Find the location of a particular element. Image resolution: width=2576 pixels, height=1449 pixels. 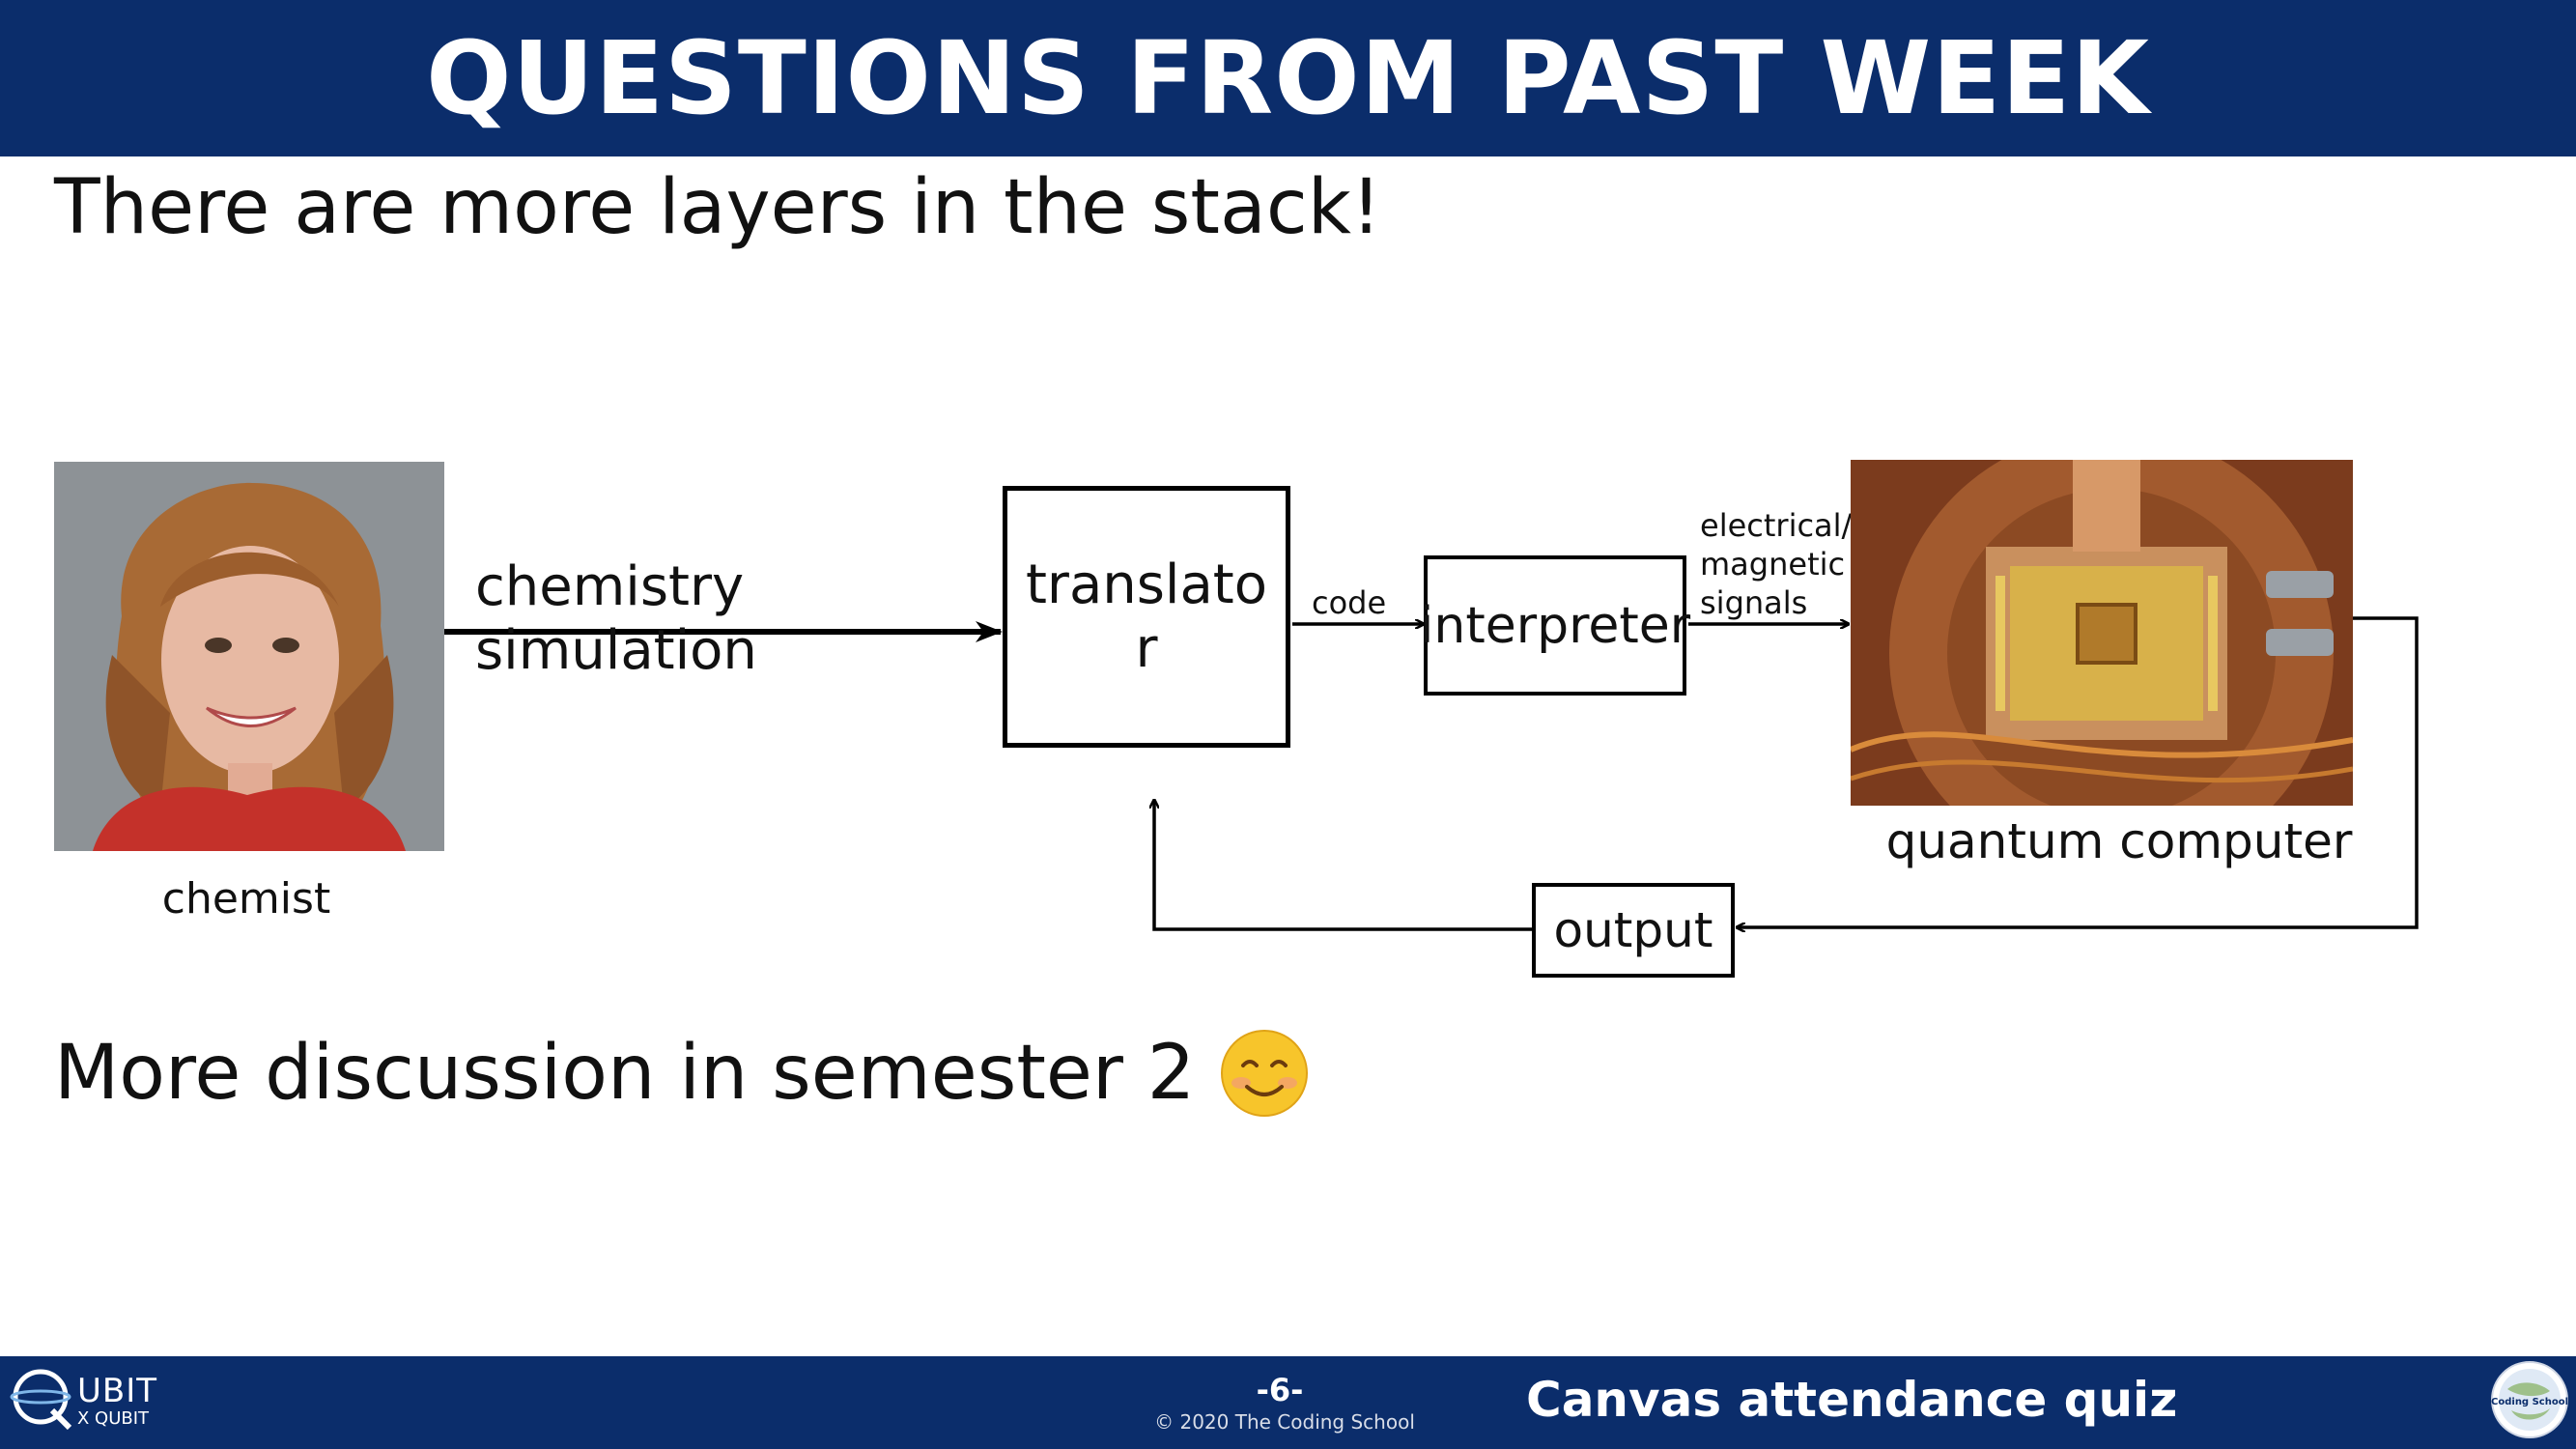

output-box: output is located at coordinates (1633, 930).